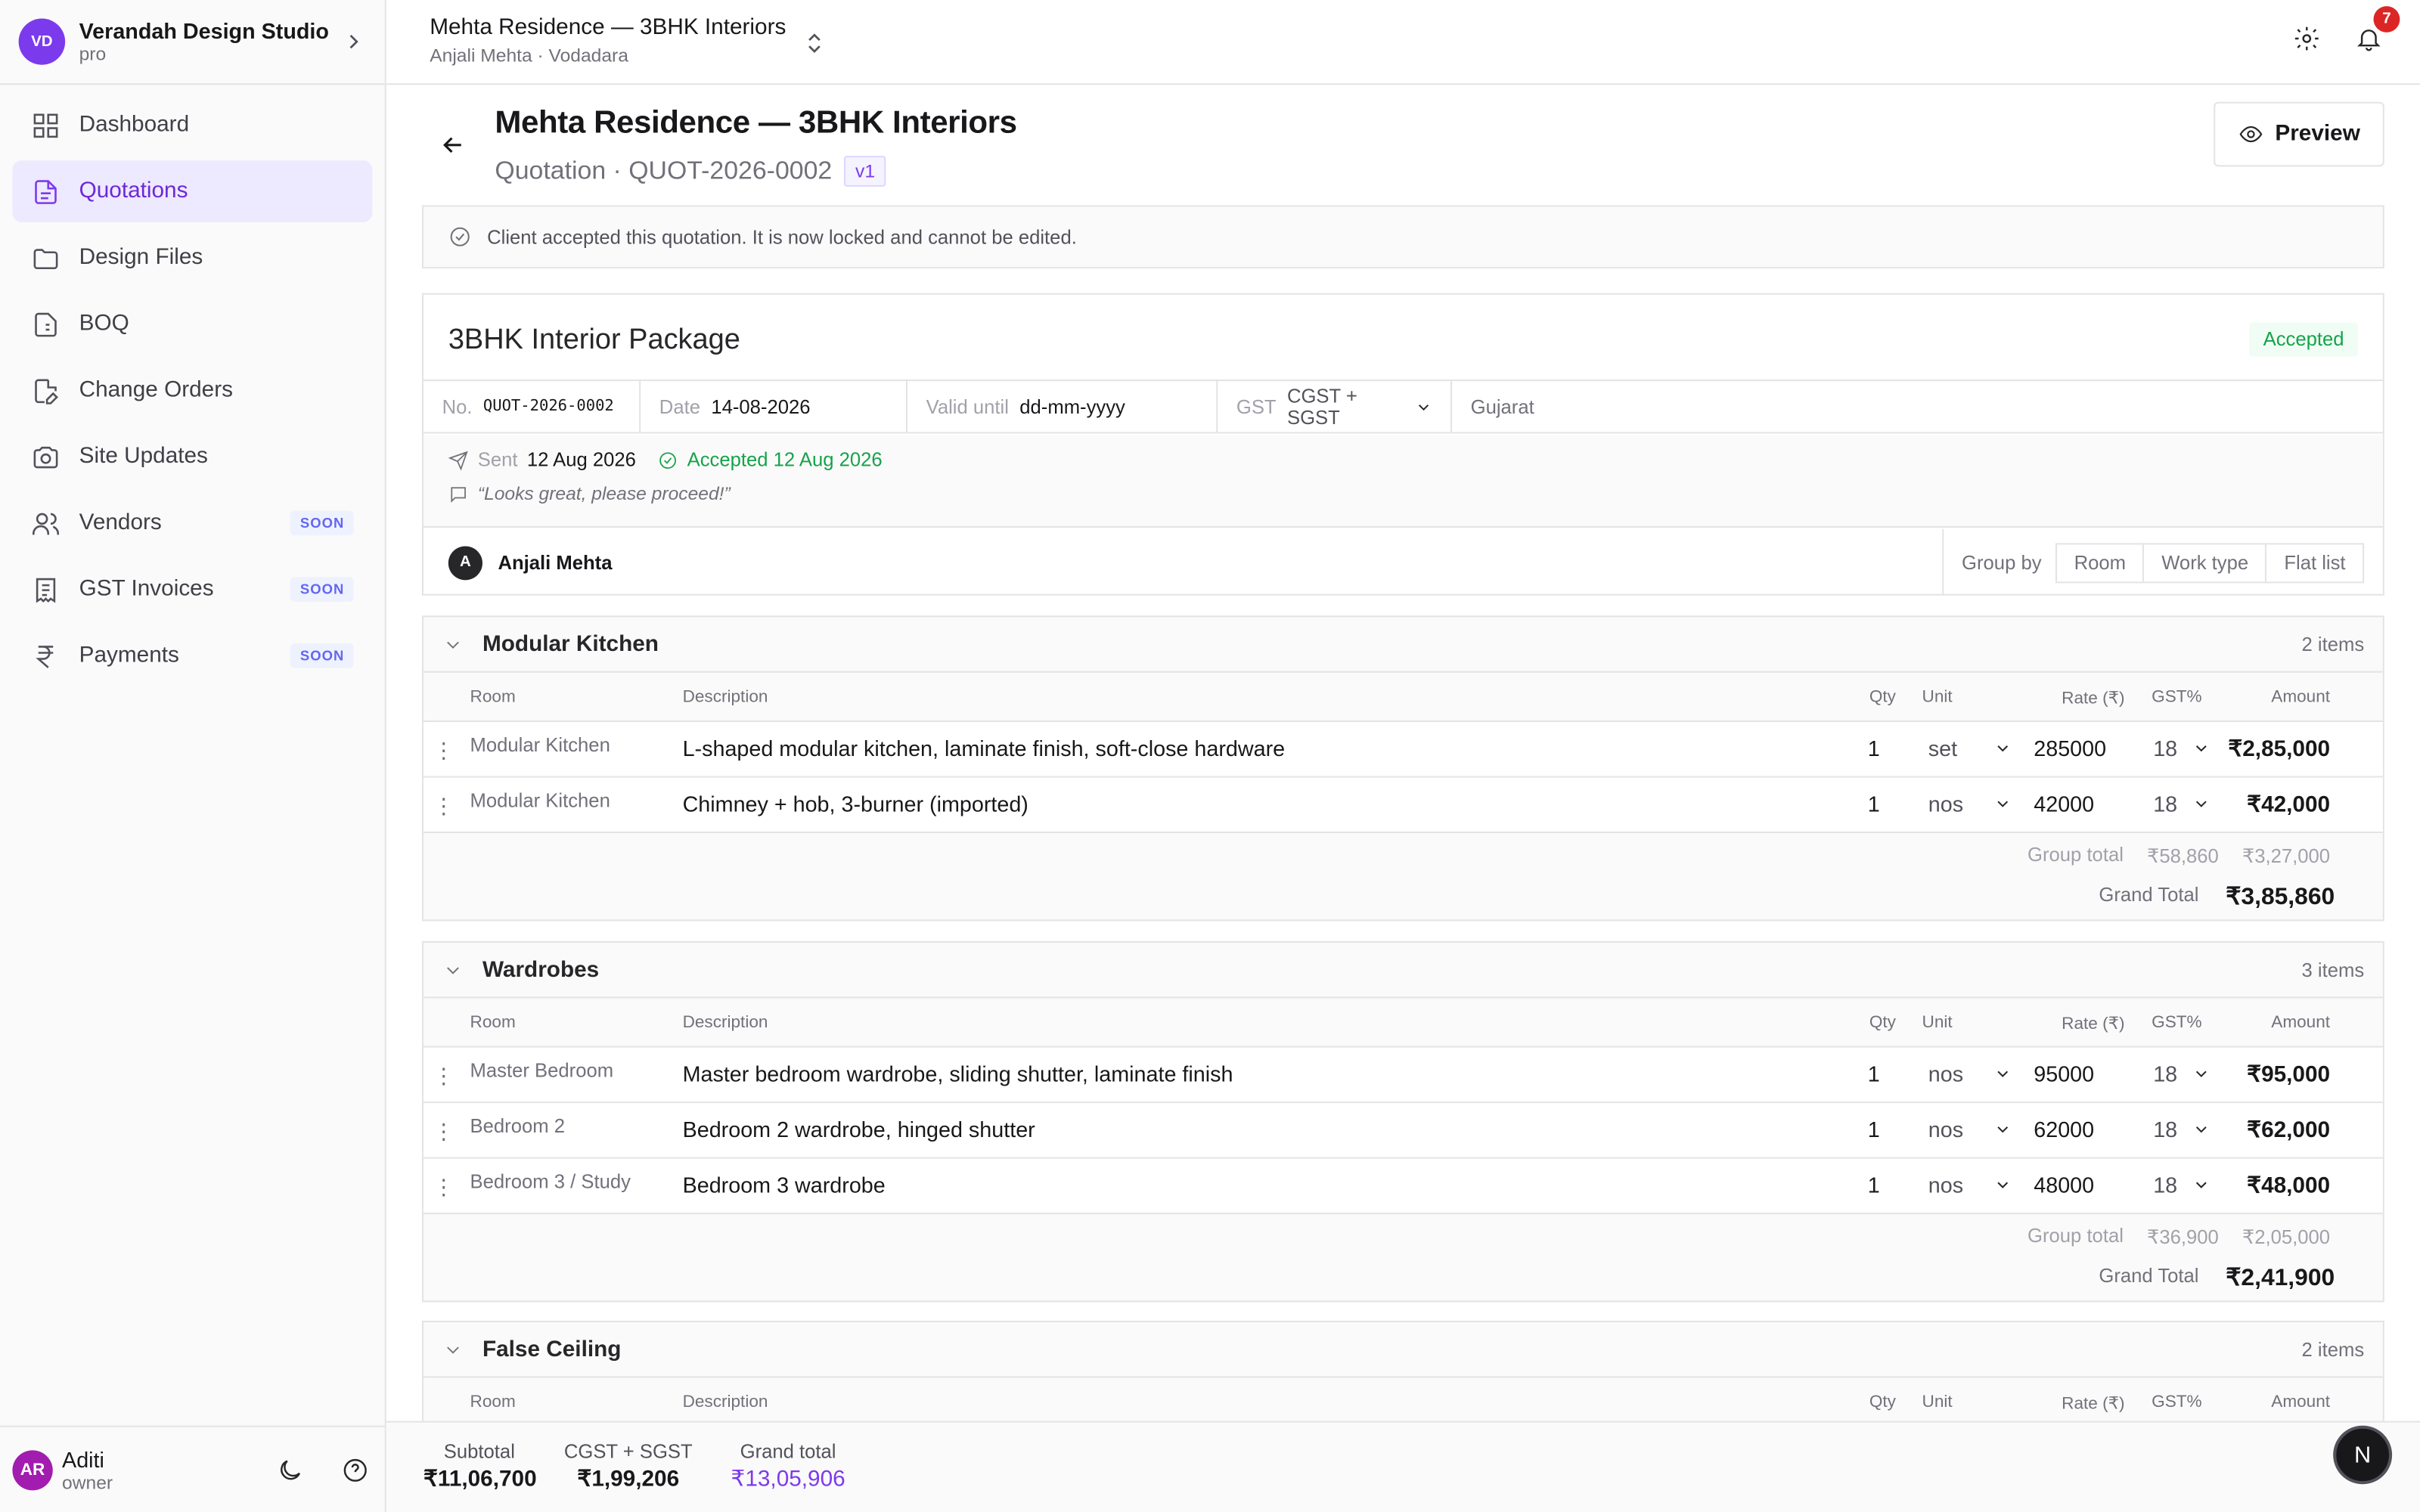 The height and width of the screenshot is (1512, 2420). Describe the element at coordinates (192, 656) in the screenshot. I see `sidebar-item-payments: Payments SOON` at that location.